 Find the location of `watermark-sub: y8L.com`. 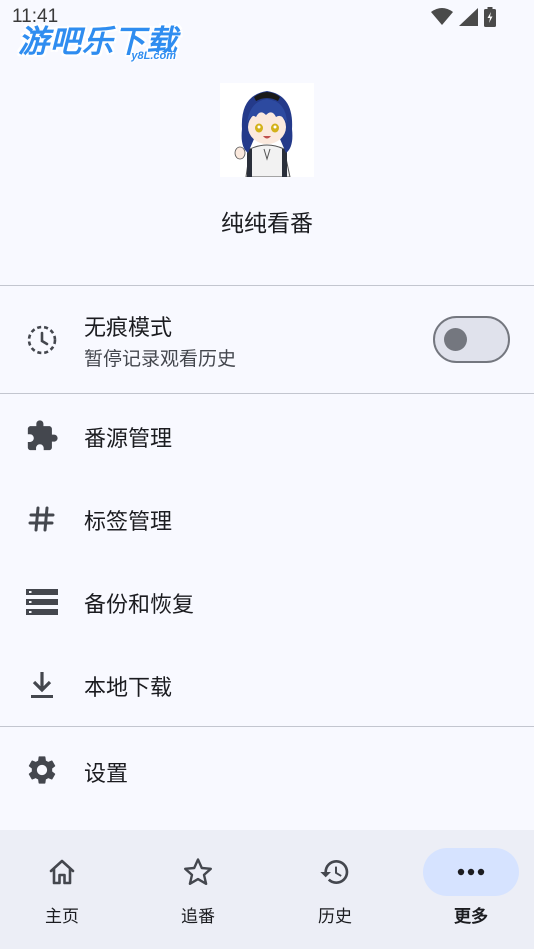

watermark-sub: y8L.com is located at coordinates (153, 56).